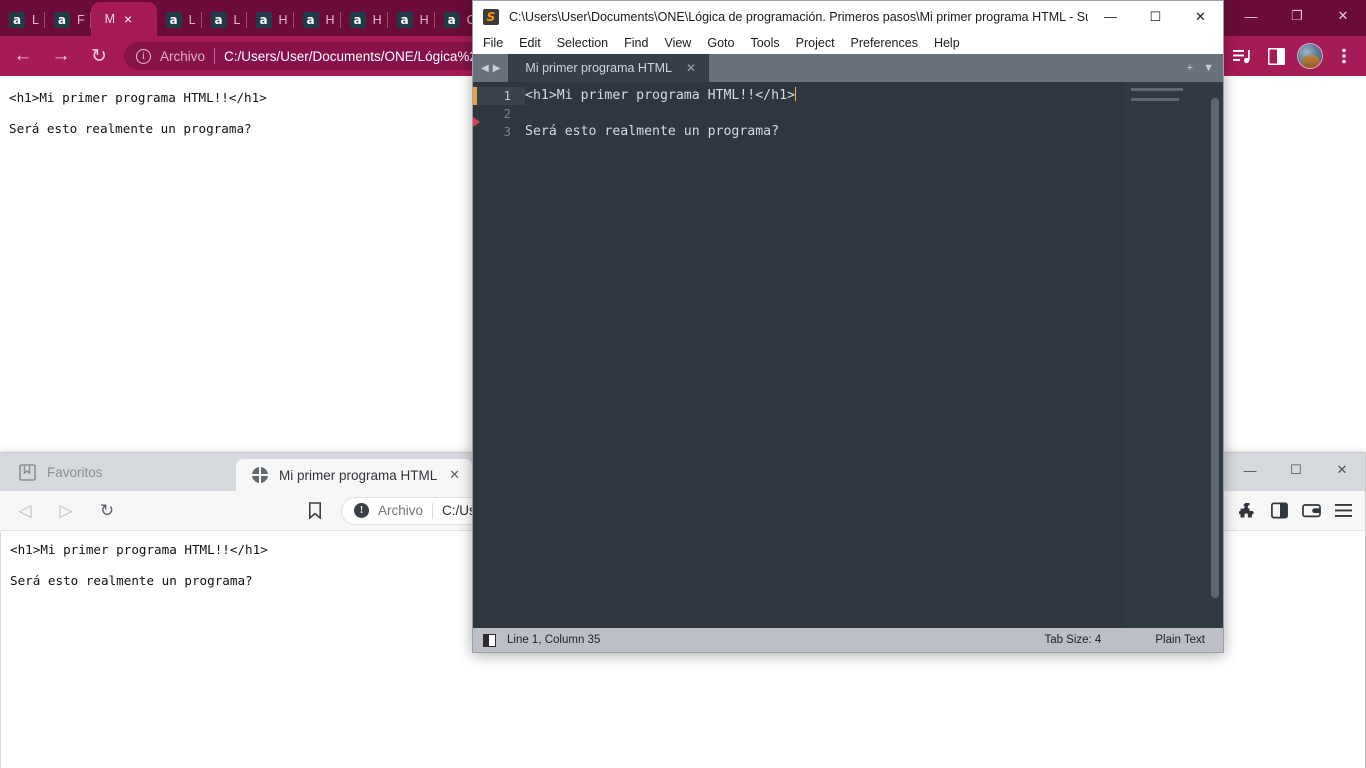  What do you see at coordinates (1343, 511) in the screenshot?
I see `edge-menu-icon` at bounding box center [1343, 511].